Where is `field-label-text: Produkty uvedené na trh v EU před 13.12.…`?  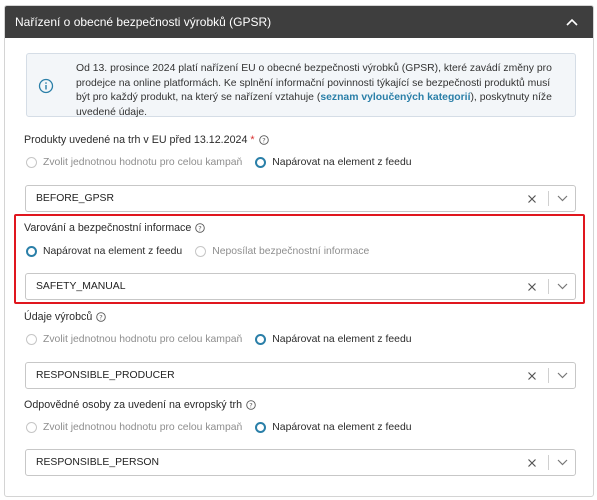 field-label-text: Produkty uvedené na trh v EU před 13.12.… is located at coordinates (136, 140).